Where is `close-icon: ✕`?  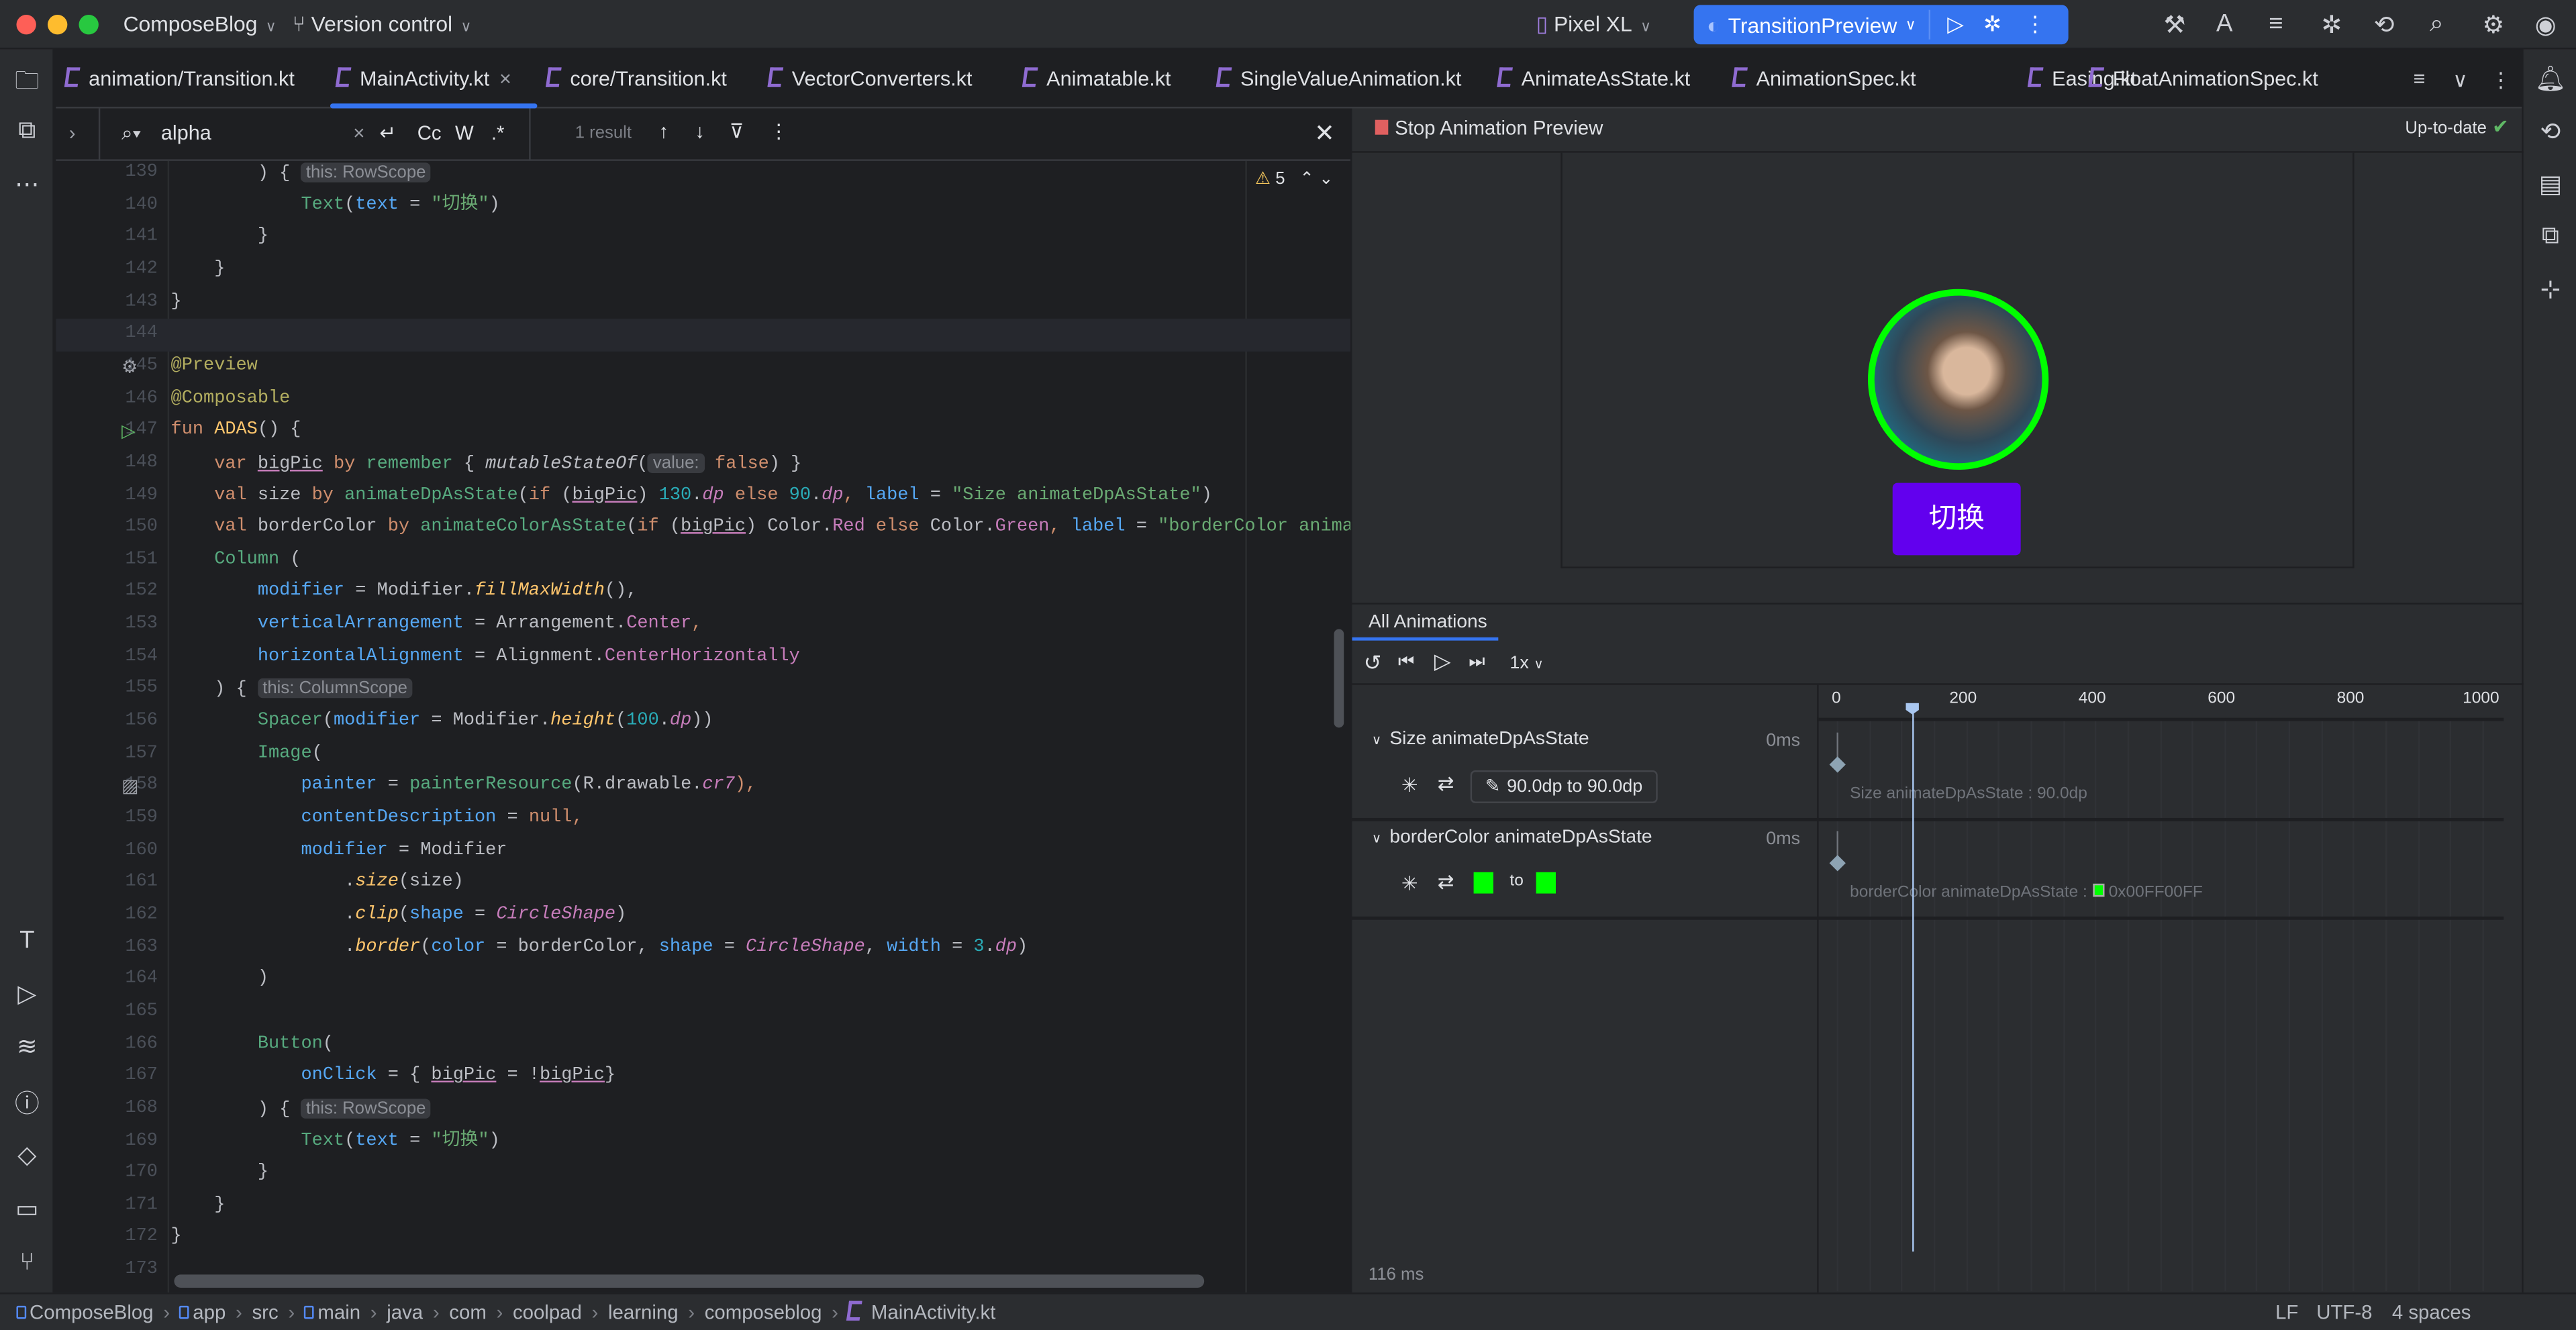
close-icon: ✕ is located at coordinates (1324, 133).